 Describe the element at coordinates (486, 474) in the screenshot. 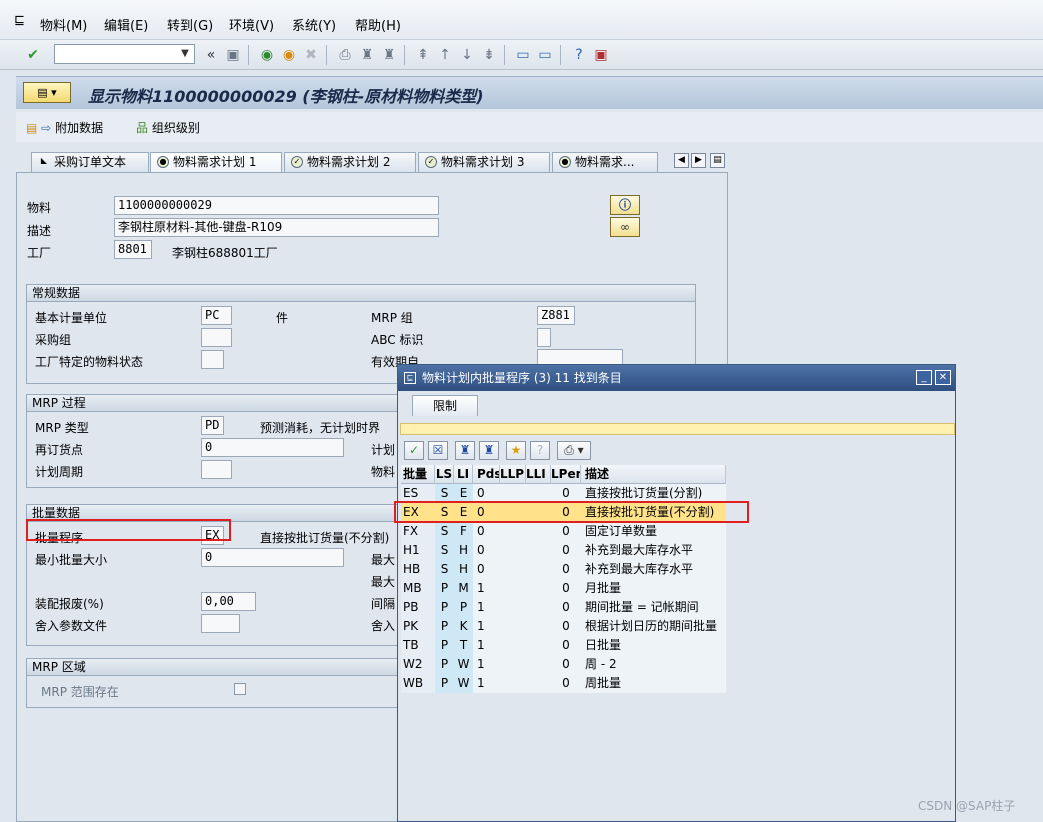

I see `column-header: Pds` at that location.